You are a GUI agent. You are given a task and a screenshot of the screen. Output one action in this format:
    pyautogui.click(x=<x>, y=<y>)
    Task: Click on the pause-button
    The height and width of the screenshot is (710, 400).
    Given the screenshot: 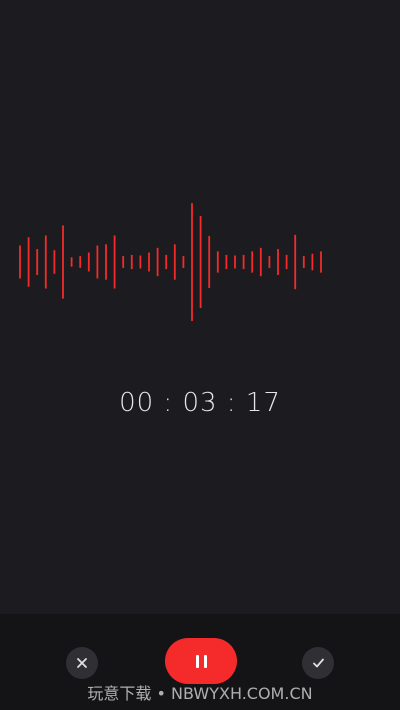 What is the action you would take?
    pyautogui.click(x=201, y=661)
    